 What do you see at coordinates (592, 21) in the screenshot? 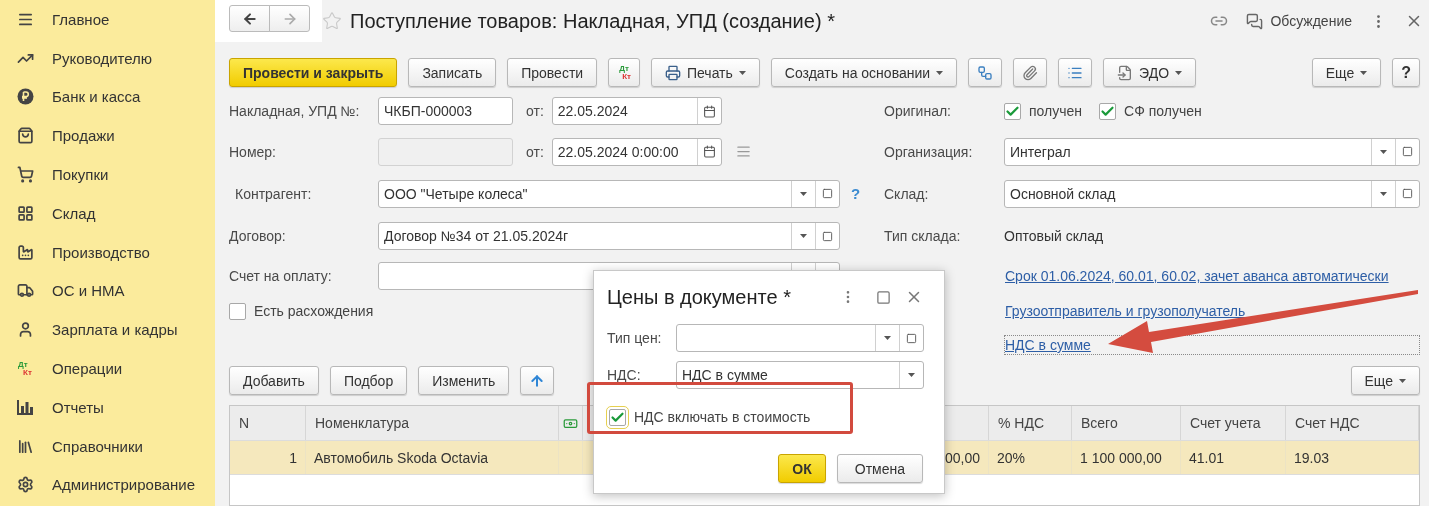
I see `window-title: Поступление товаров: Накладная, УПД (создание) *` at bounding box center [592, 21].